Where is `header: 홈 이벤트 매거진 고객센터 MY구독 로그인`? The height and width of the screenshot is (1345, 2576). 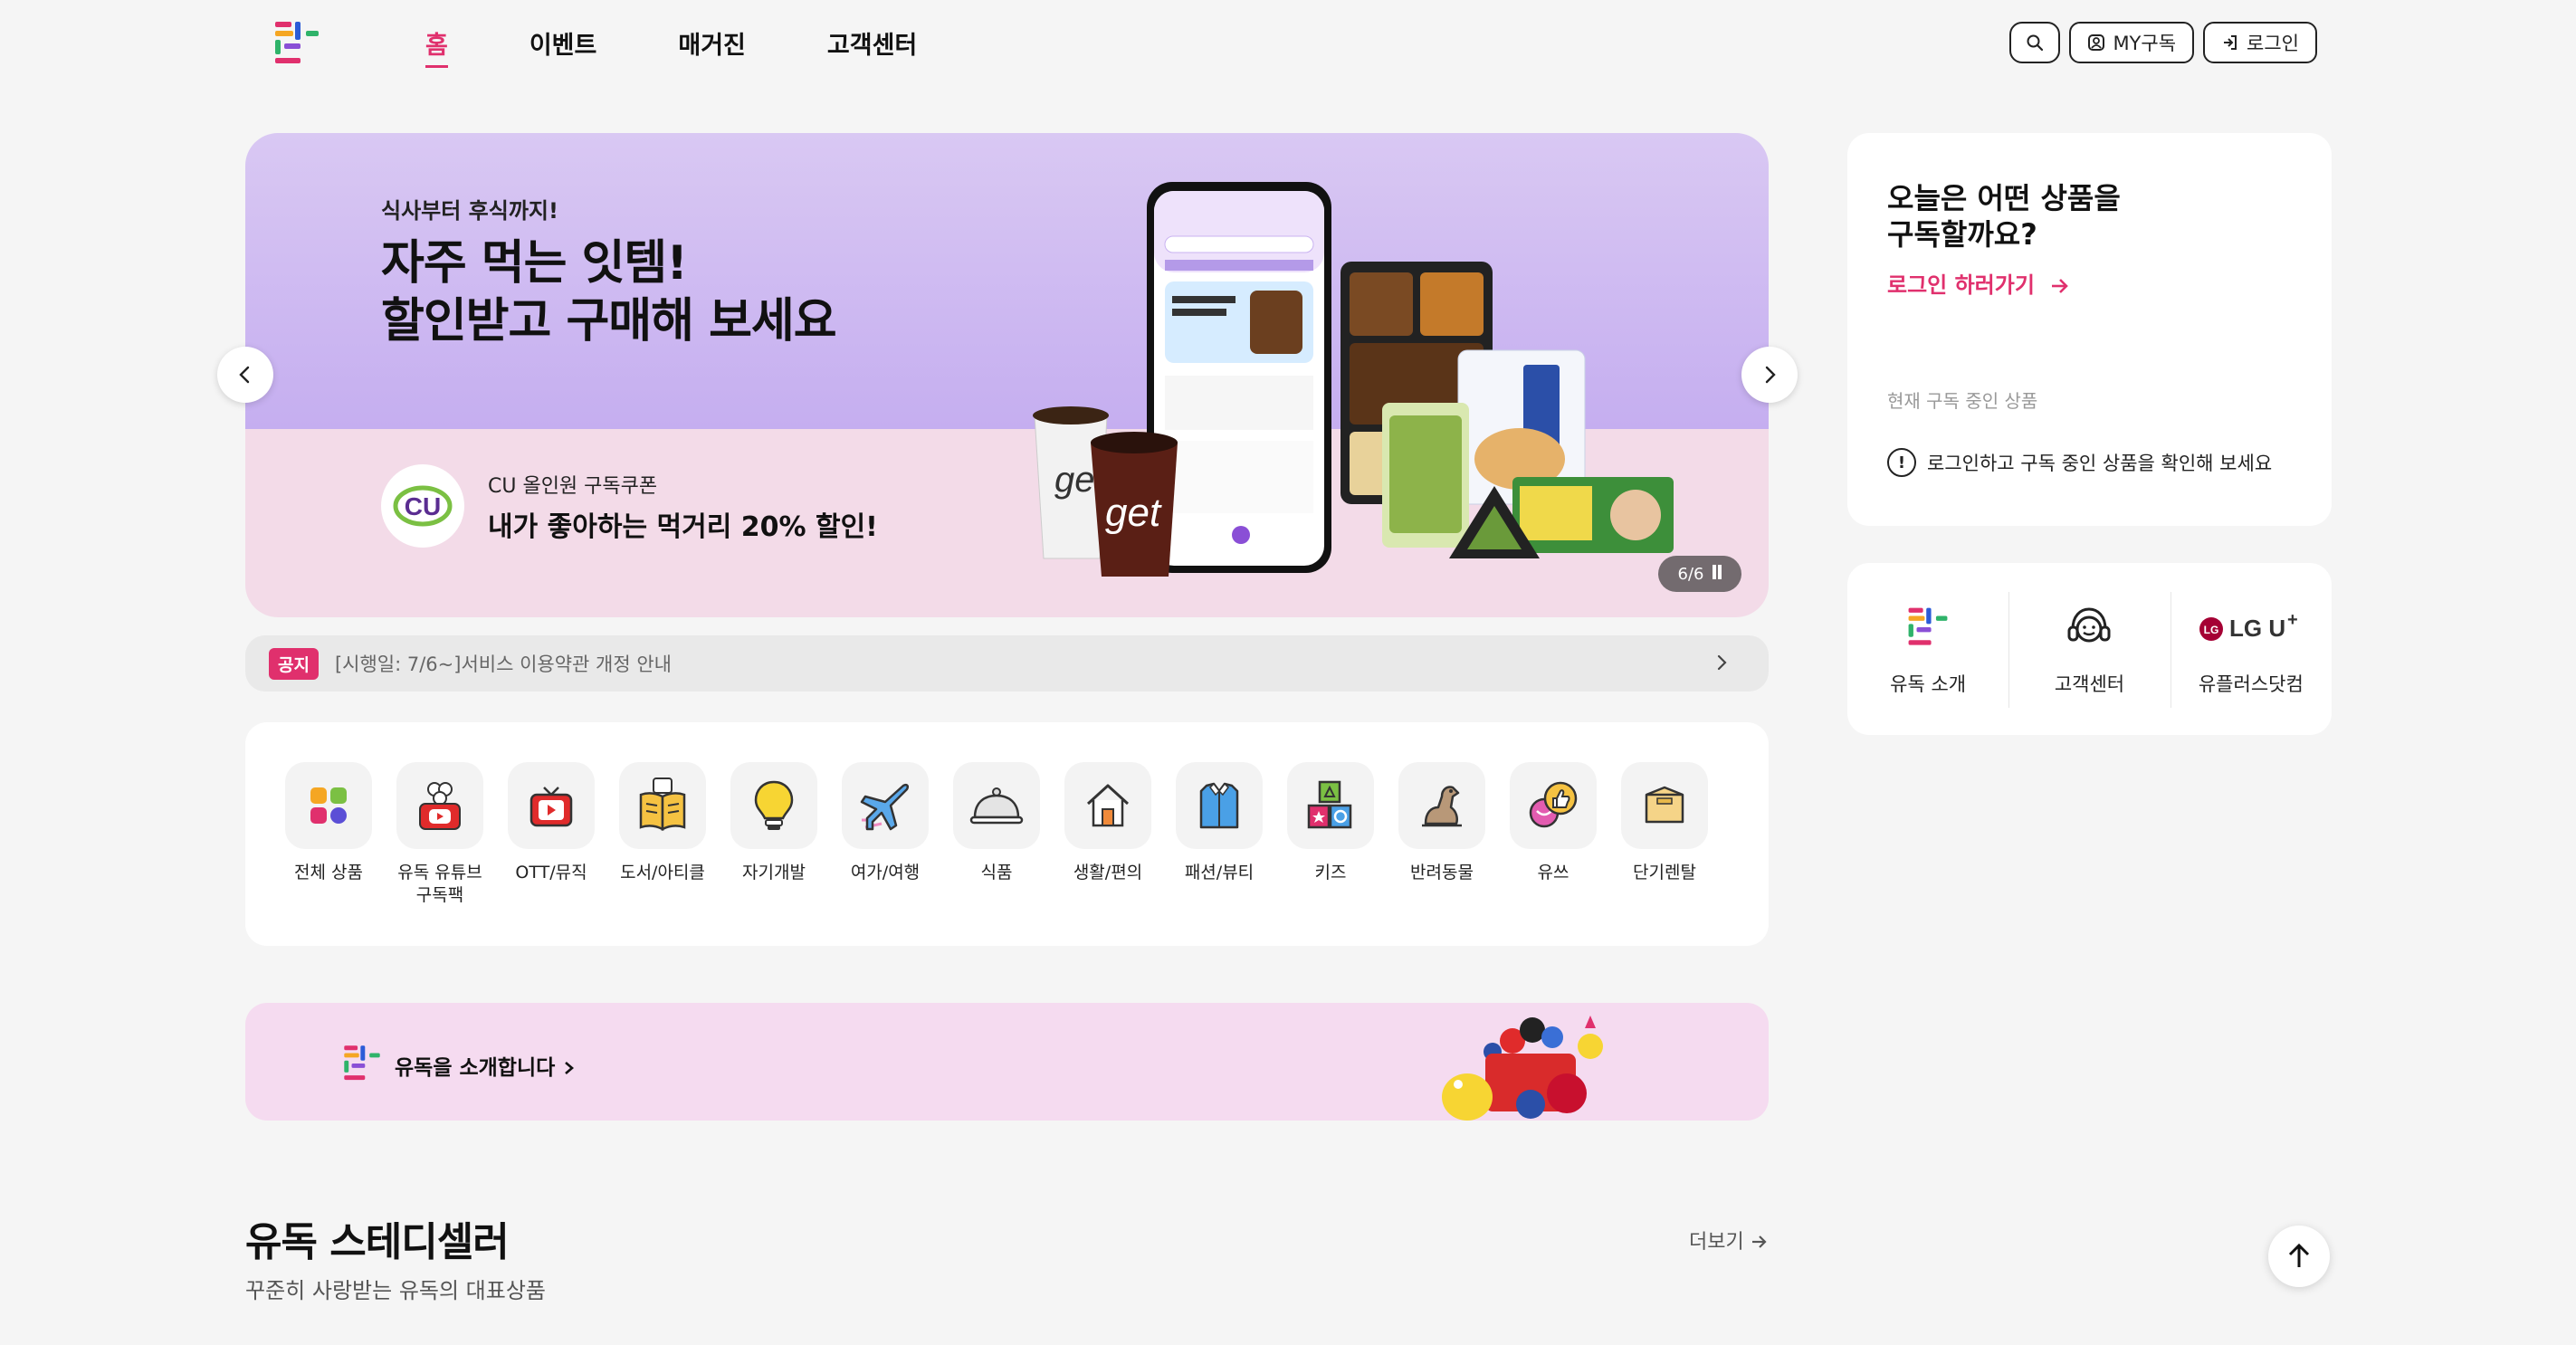 header: 홈 이벤트 매거진 고객센터 MY구독 로그인 is located at coordinates (1288, 44).